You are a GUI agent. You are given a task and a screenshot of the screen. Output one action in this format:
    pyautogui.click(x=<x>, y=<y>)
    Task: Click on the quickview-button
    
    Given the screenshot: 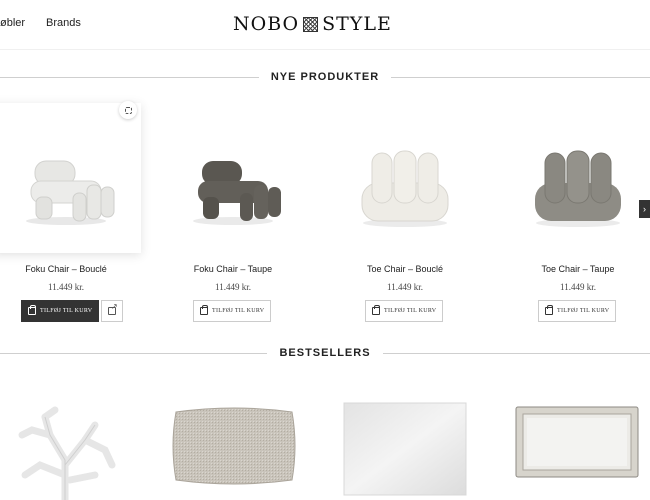 What is the action you would take?
    pyautogui.click(x=128, y=110)
    